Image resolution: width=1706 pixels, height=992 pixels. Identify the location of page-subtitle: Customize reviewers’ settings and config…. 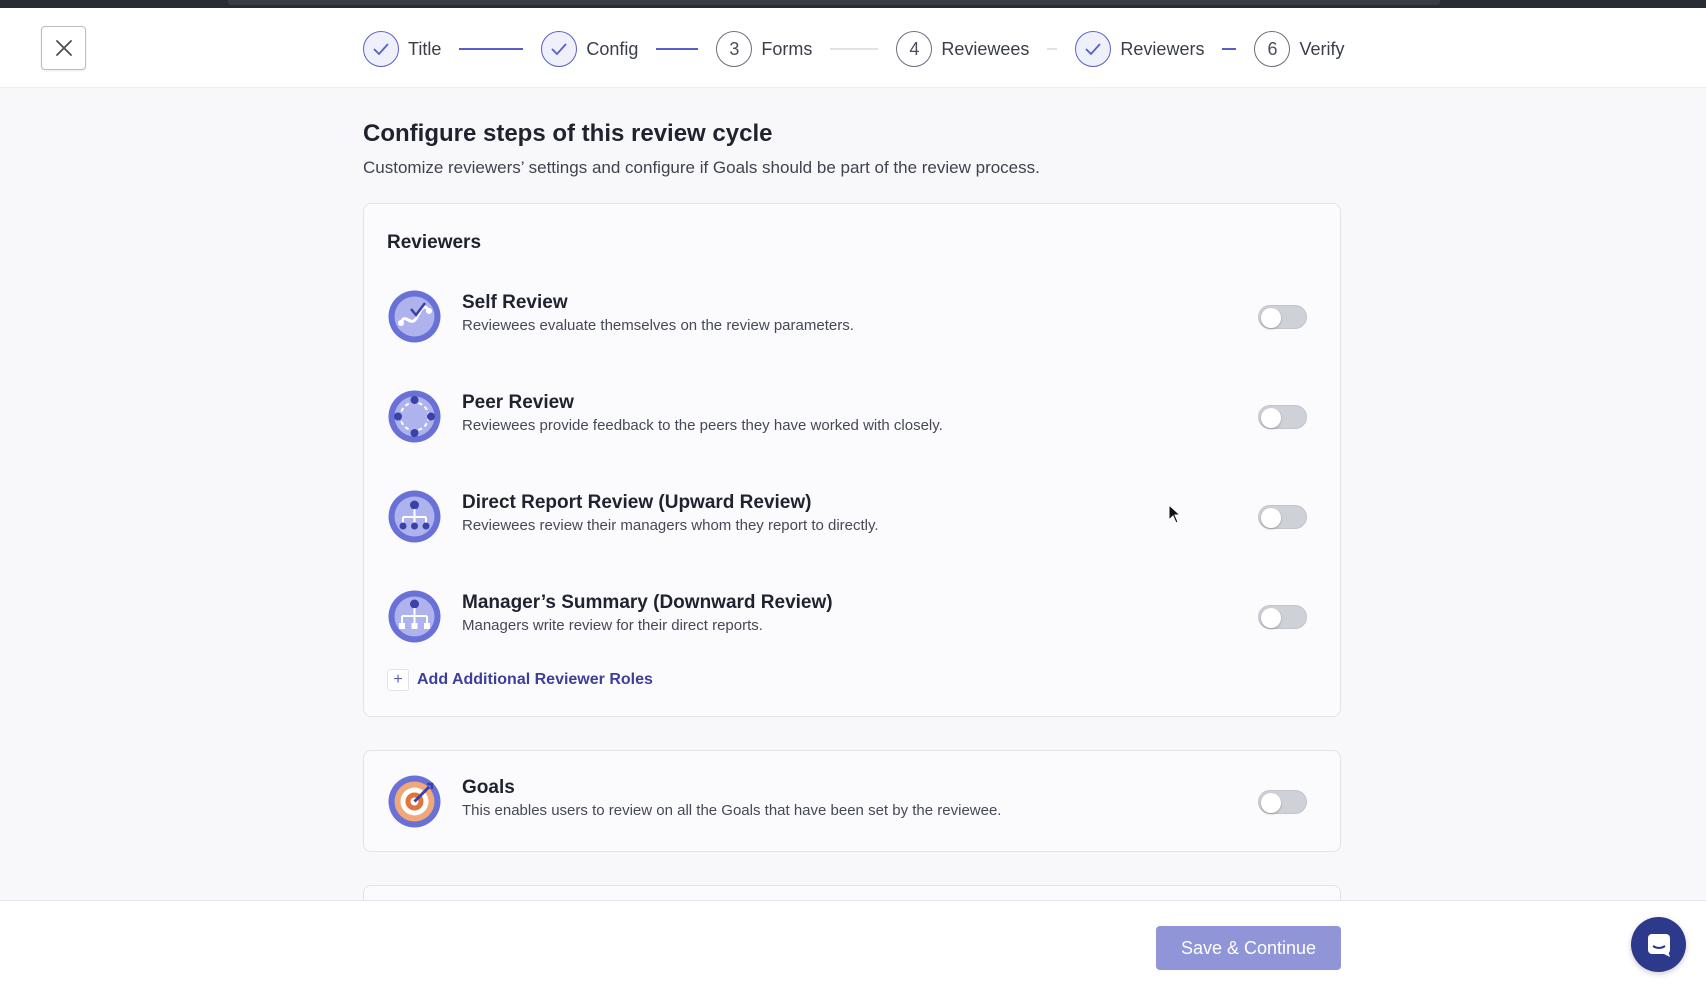
(701, 167).